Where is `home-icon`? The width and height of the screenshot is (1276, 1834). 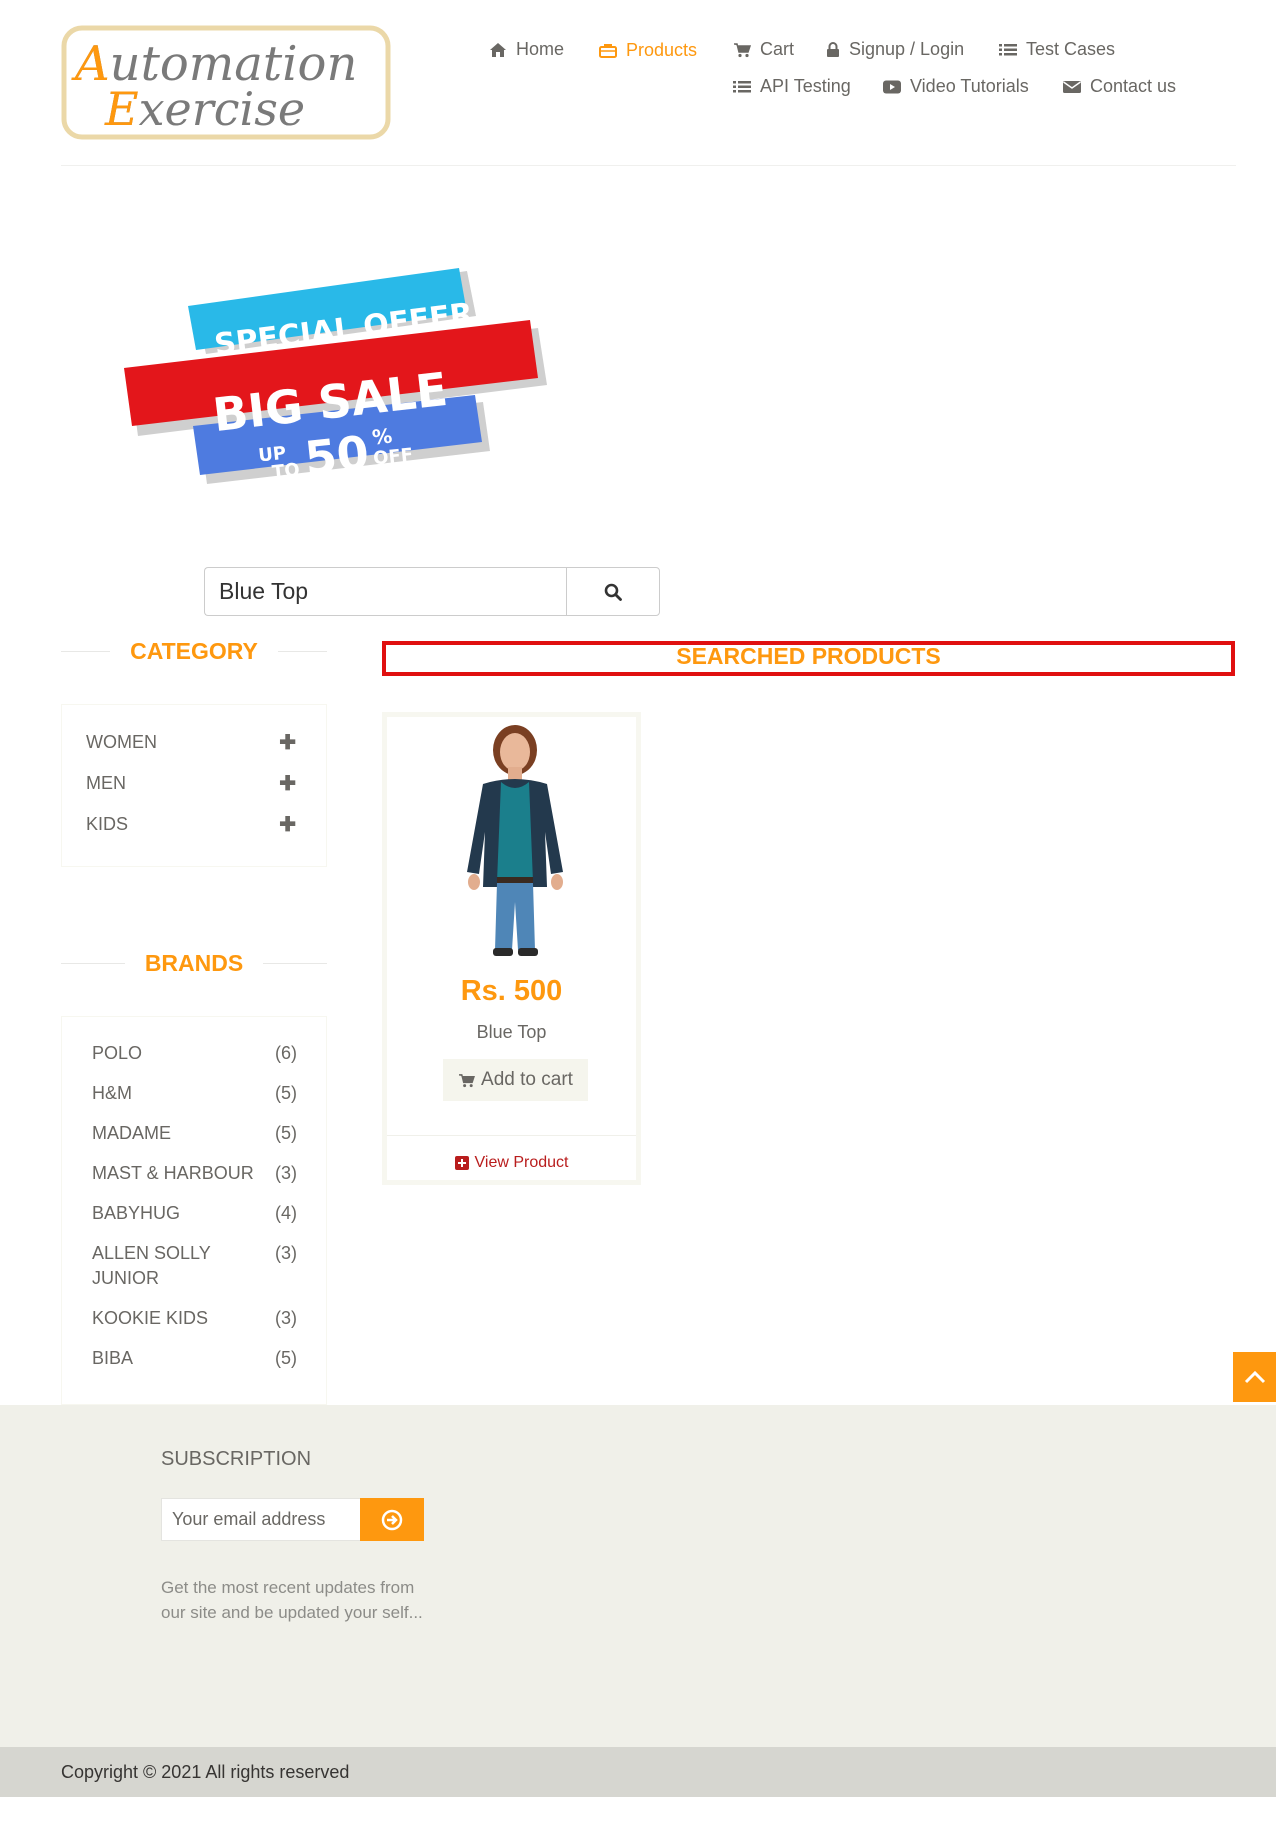 home-icon is located at coordinates (498, 49).